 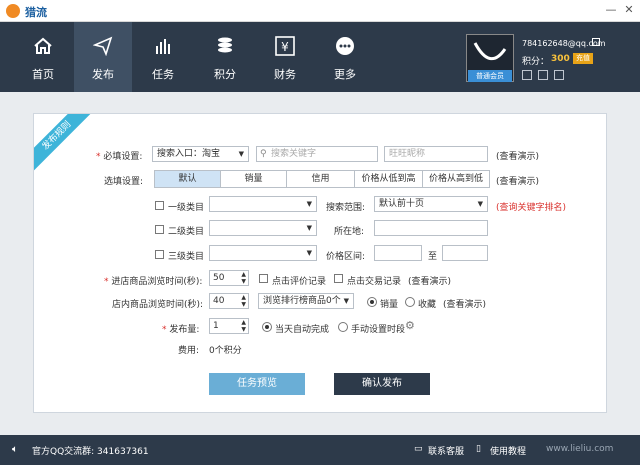 I want to click on wangwang-input: 旺旺昵称, so click(x=436, y=154).